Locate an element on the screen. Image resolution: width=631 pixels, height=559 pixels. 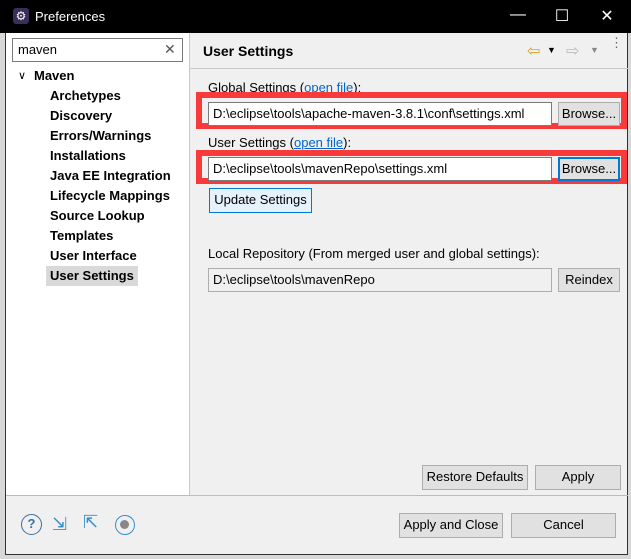
user-open-file-link: open file is located at coordinates (318, 142).